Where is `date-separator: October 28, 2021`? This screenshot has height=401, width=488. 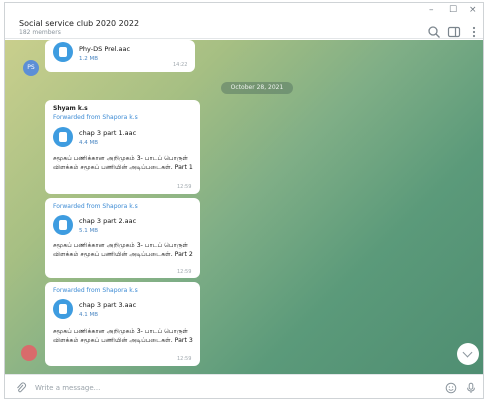 date-separator: October 28, 2021 is located at coordinates (257, 88).